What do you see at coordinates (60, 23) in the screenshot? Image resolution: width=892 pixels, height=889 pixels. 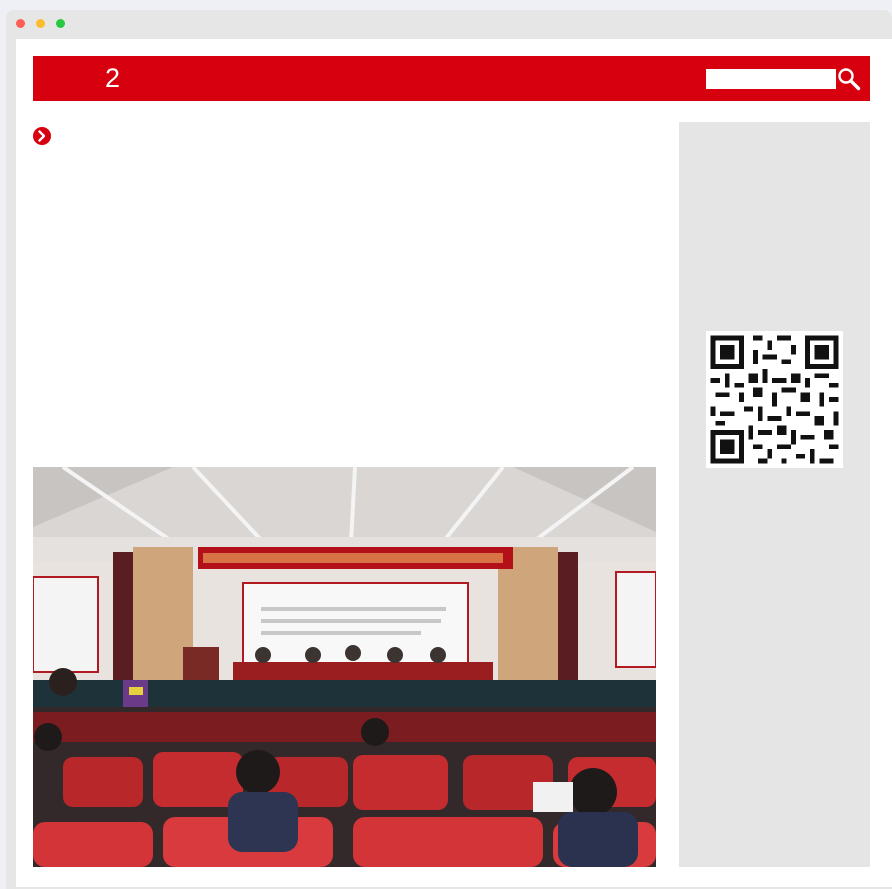 I see `maximize-window-button` at bounding box center [60, 23].